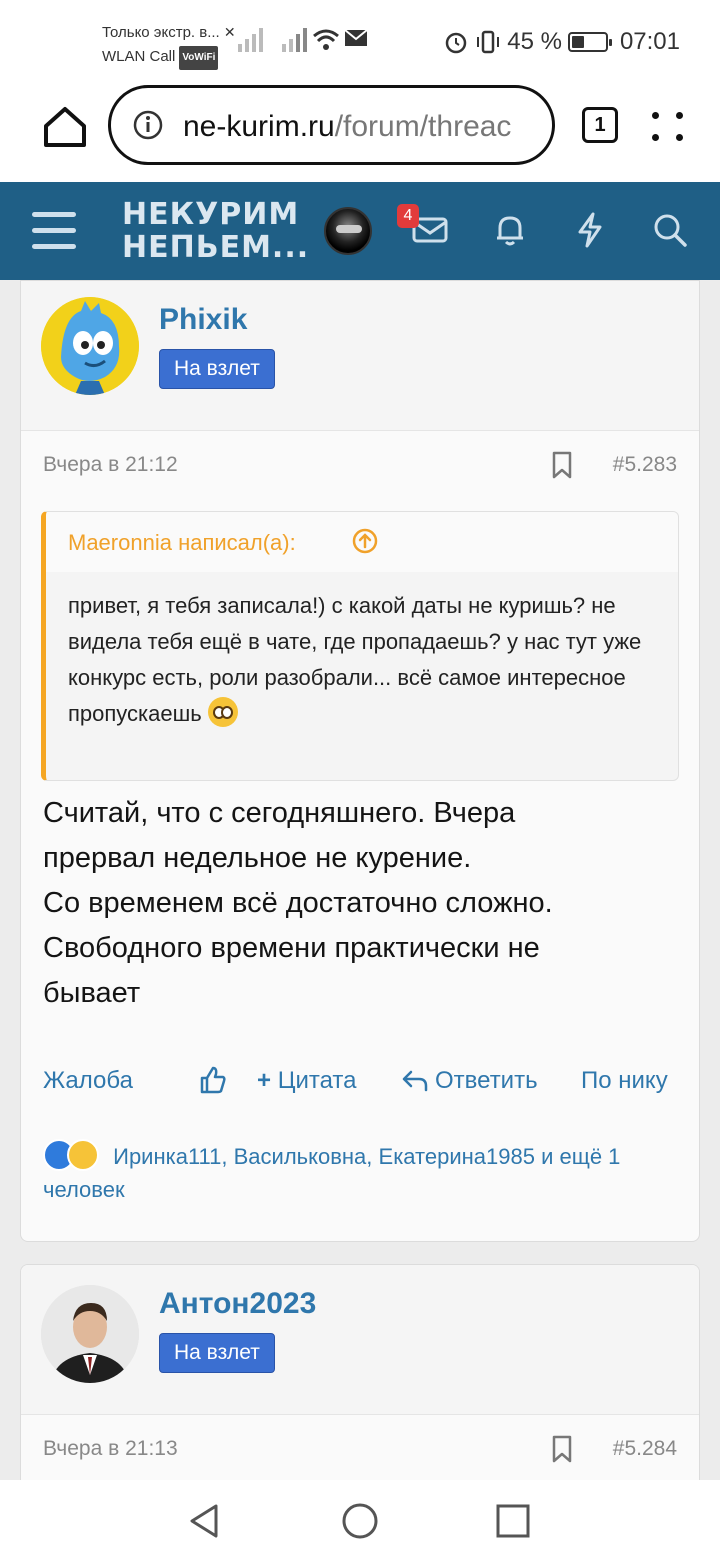 Image resolution: width=720 pixels, height=1560 pixels. Describe the element at coordinates (670, 128) in the screenshot. I see `more-menu-icon` at that location.